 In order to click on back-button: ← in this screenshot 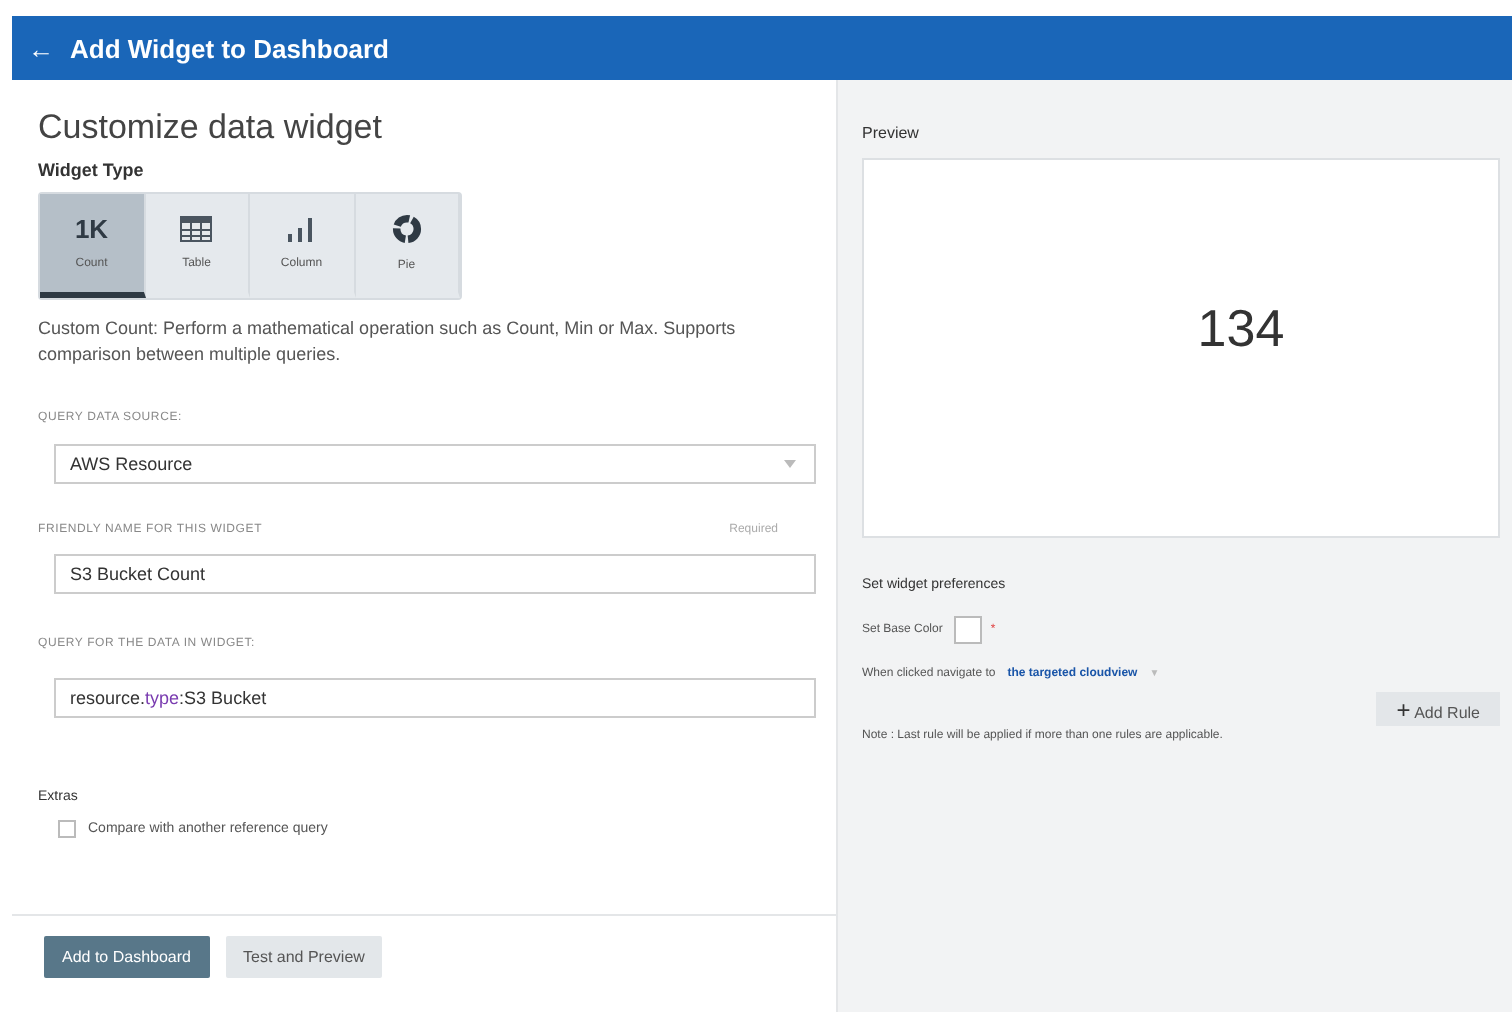, I will do `click(41, 48)`.